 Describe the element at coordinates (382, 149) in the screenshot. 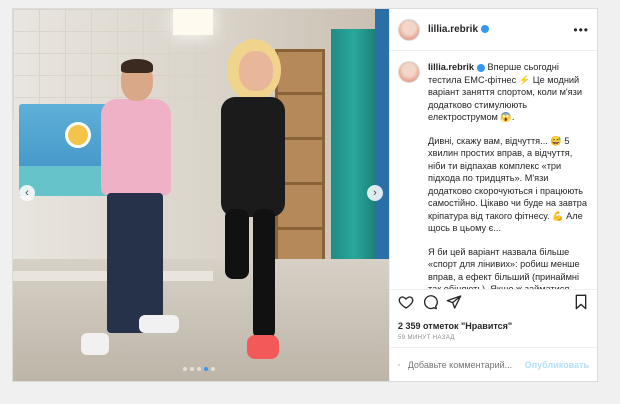

I see `wall-stripe` at that location.